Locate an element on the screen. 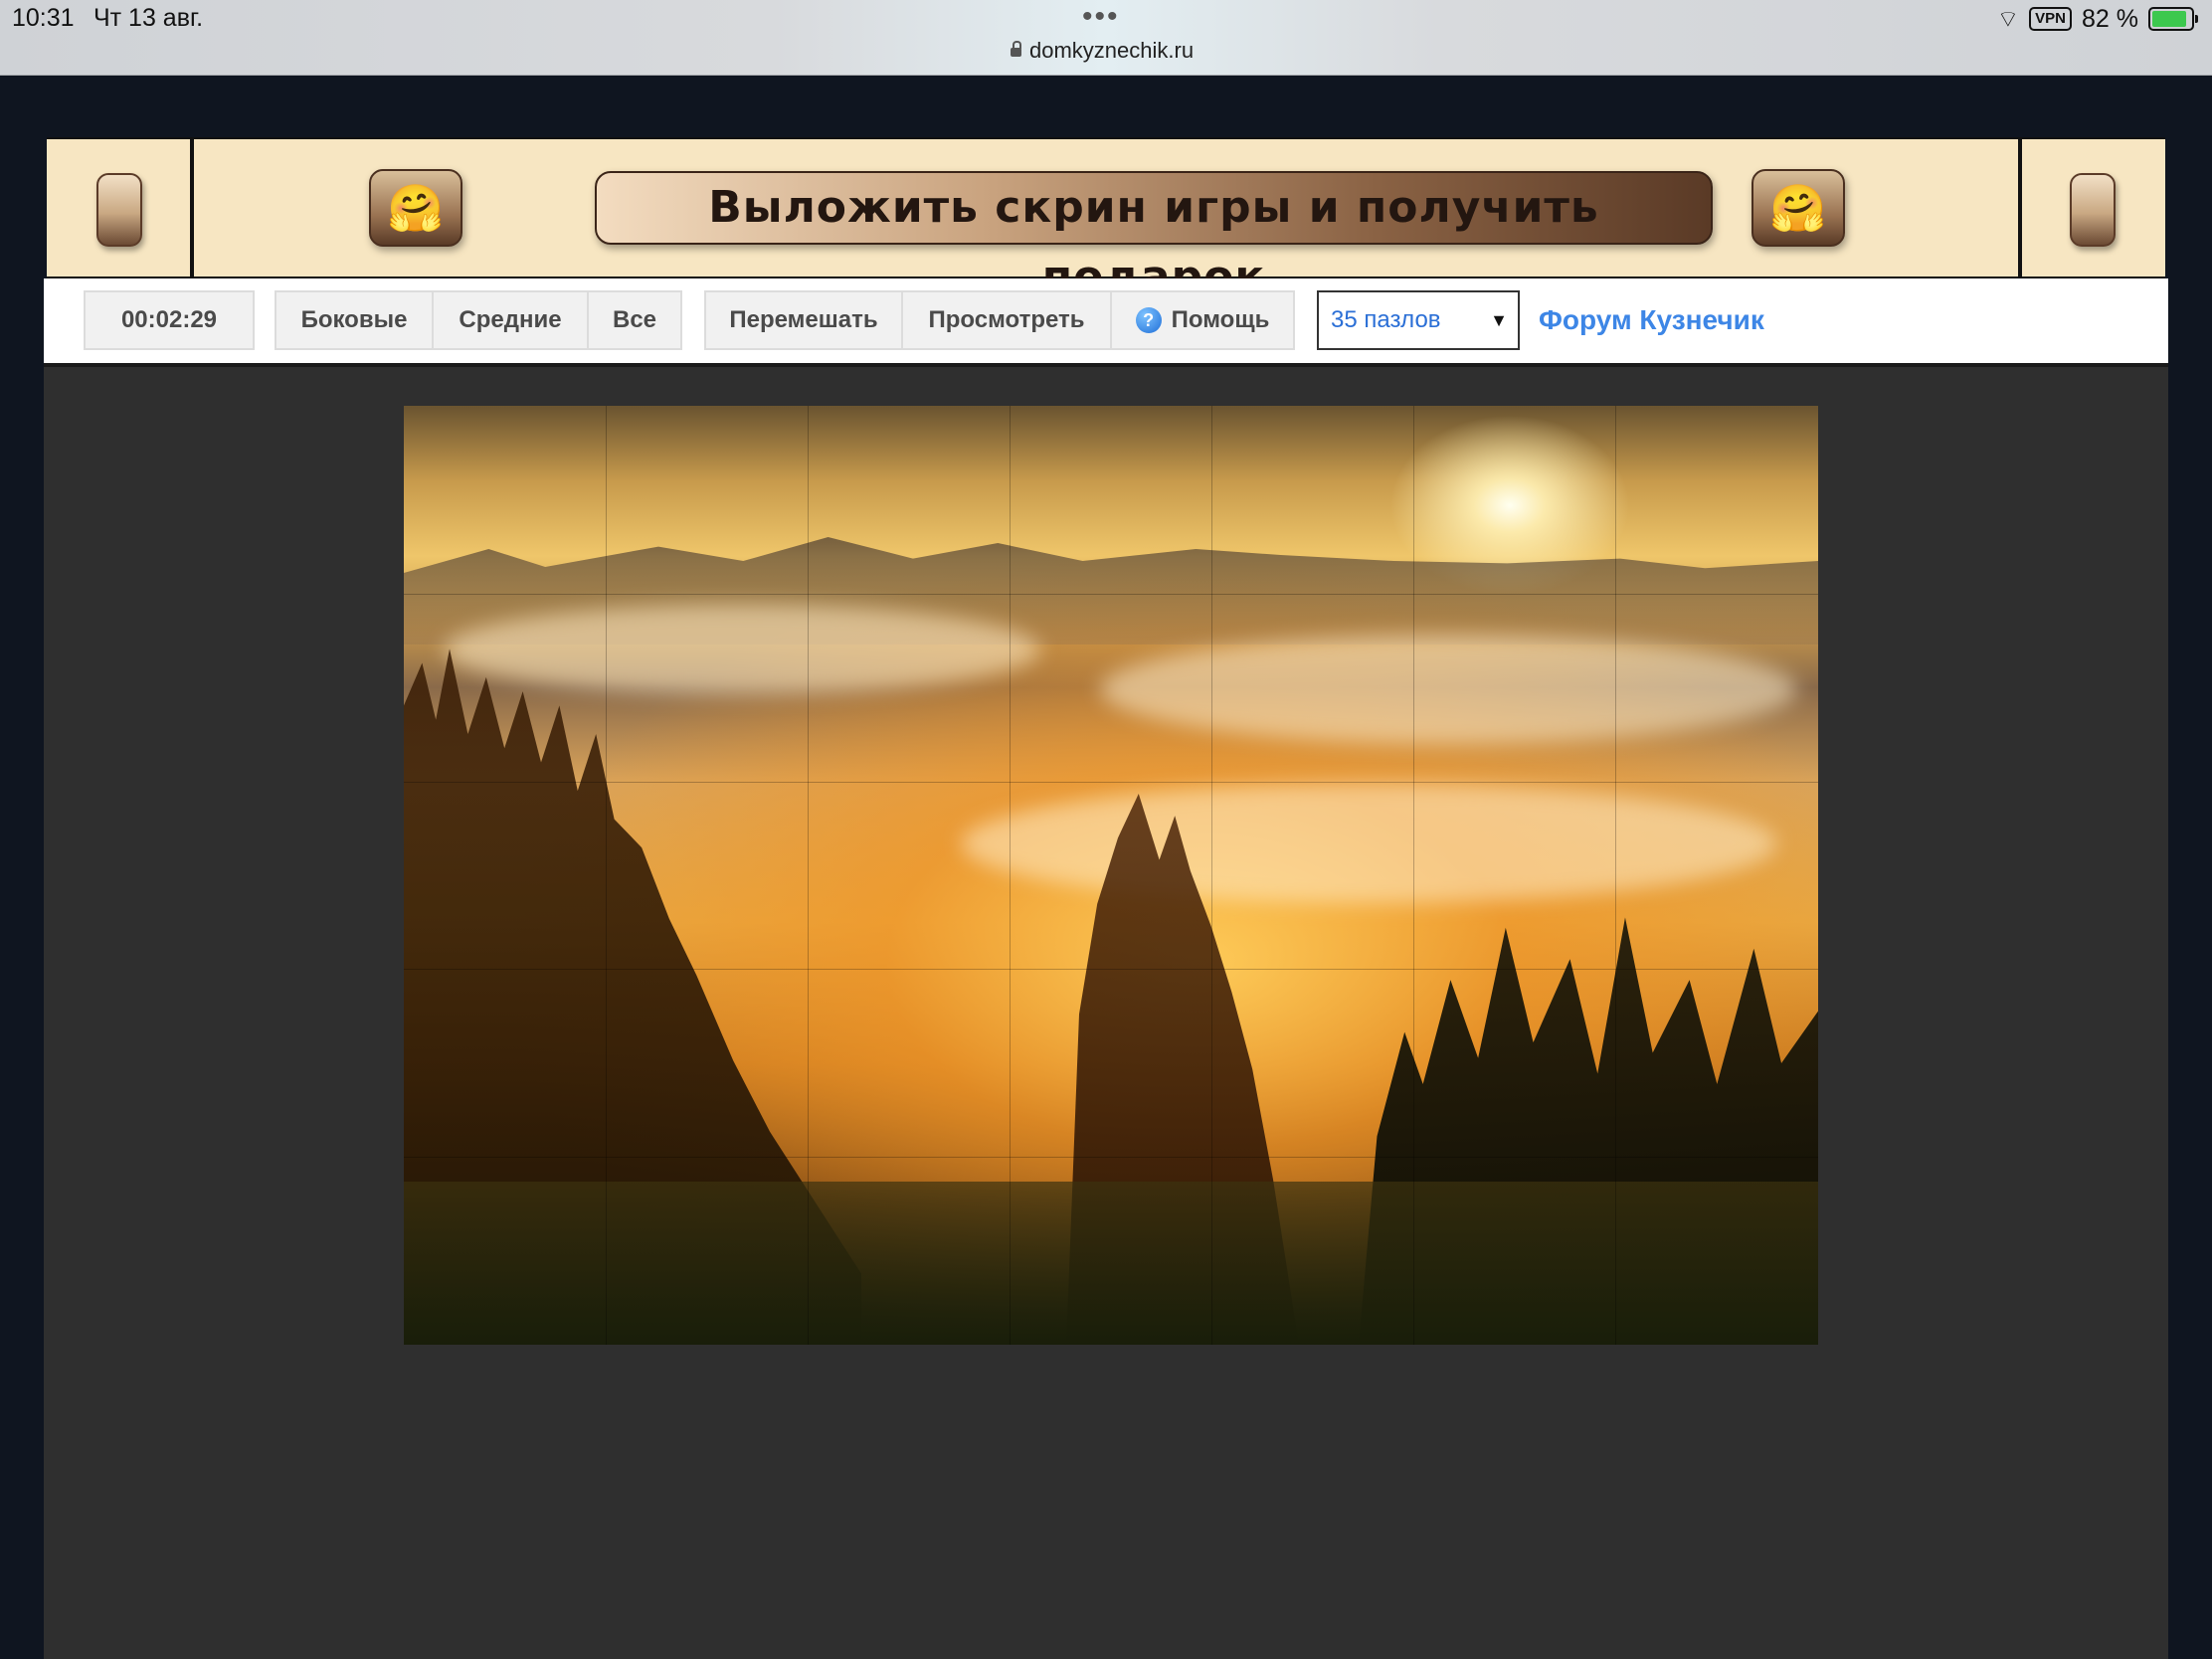 Image resolution: width=2212 pixels, height=1659 pixels. wifi-icon: ⌔ is located at coordinates (2008, 19).